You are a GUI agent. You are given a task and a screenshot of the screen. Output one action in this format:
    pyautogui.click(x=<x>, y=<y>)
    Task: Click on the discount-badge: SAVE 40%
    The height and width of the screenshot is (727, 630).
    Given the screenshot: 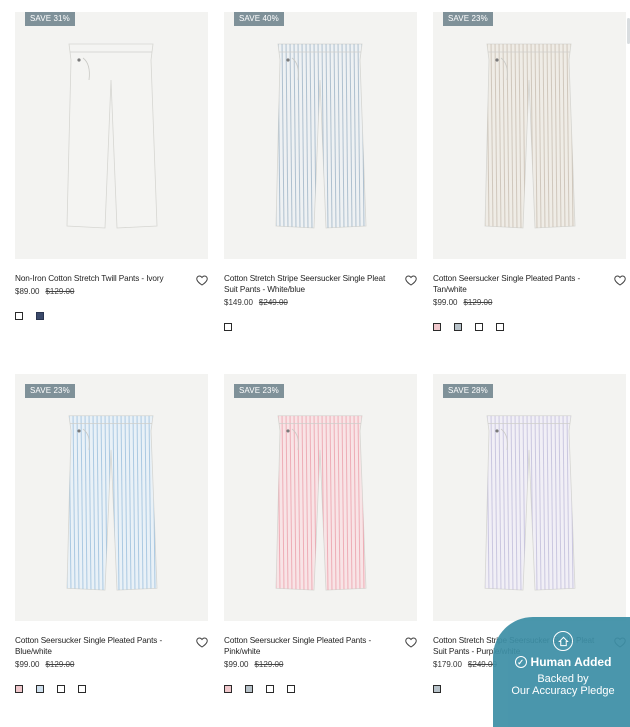 What is the action you would take?
    pyautogui.click(x=259, y=19)
    